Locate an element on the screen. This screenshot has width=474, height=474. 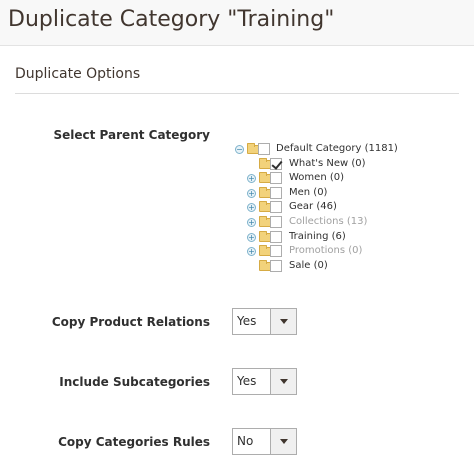
parent-category-label: Select Parent Category is located at coordinates (132, 135).